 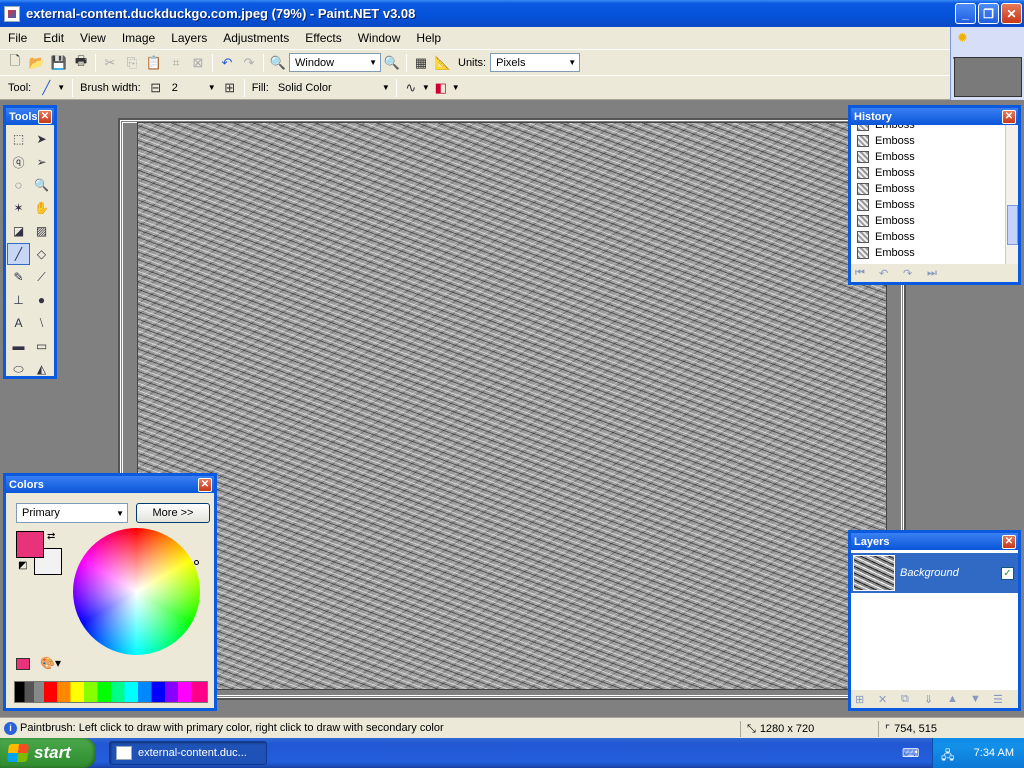 I want to click on cut-icon: ✂, so click(x=110, y=63).